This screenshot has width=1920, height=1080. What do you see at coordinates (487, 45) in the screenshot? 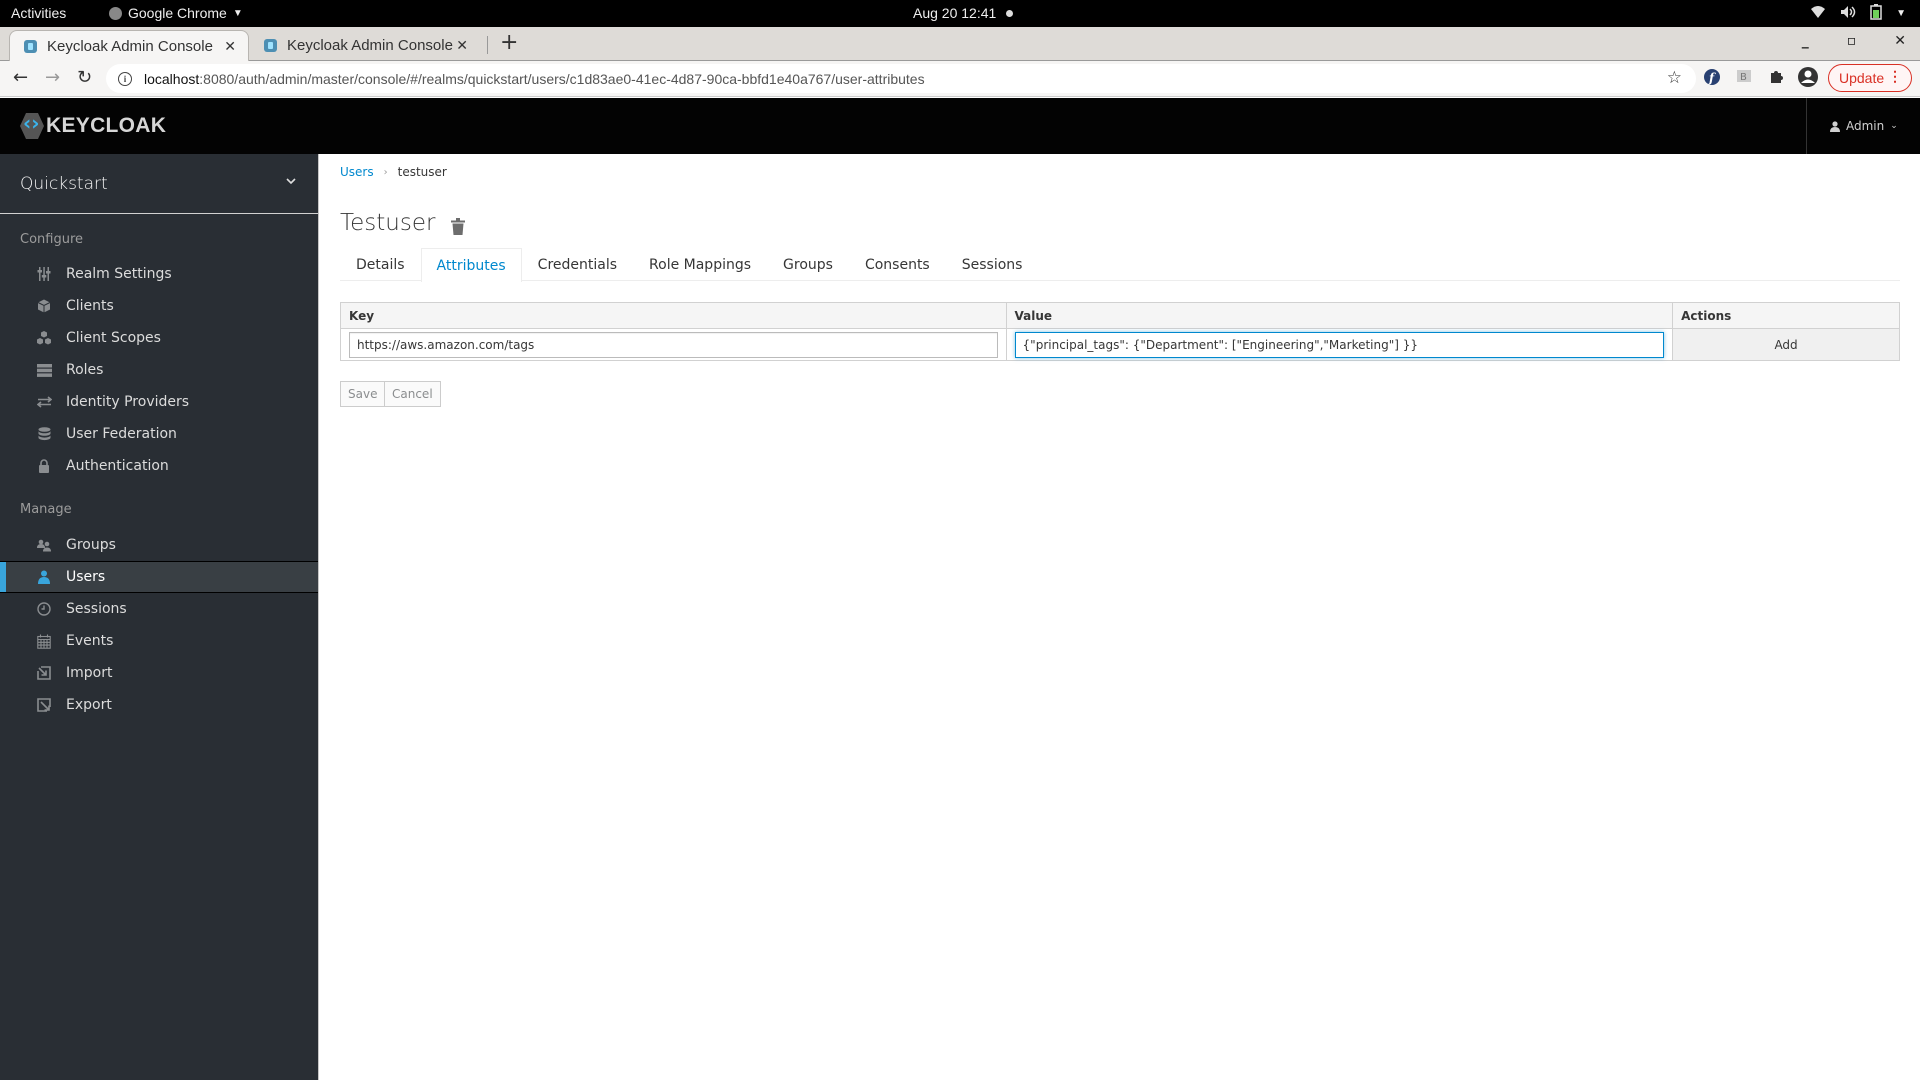
I see `tab-separator` at bounding box center [487, 45].